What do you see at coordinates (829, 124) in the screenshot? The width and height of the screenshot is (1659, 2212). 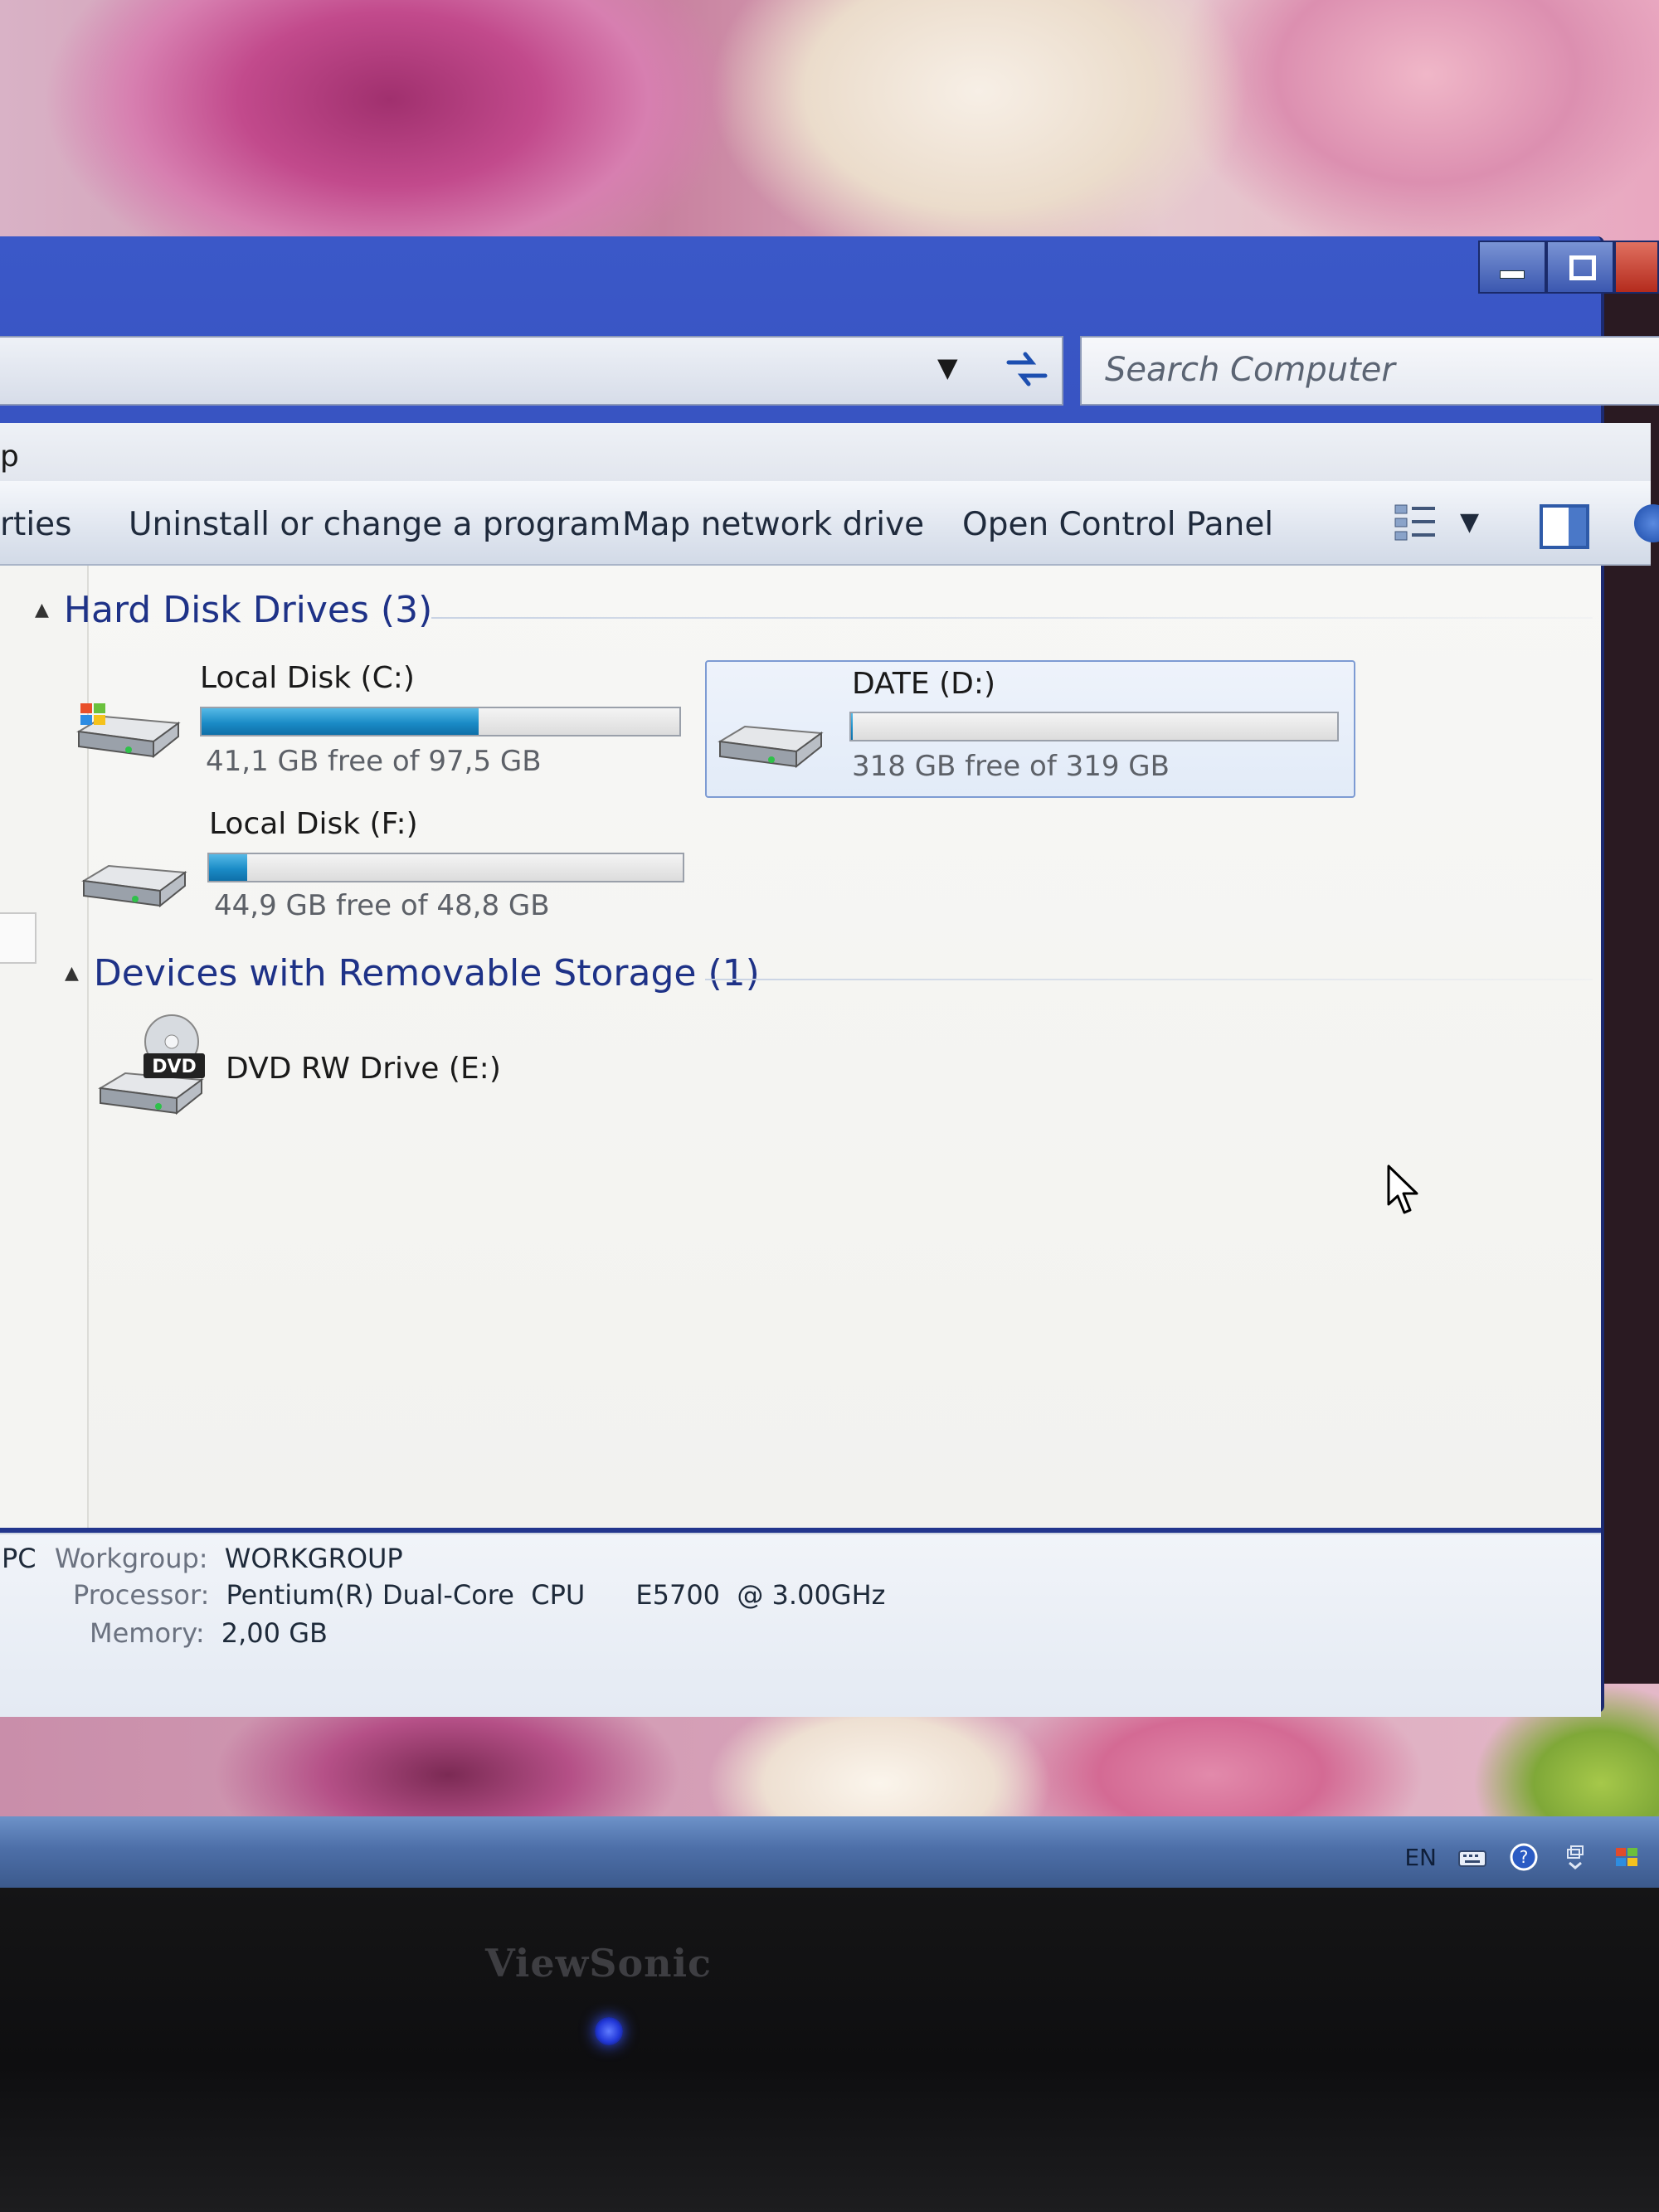 I see `desktop-wallpaper` at bounding box center [829, 124].